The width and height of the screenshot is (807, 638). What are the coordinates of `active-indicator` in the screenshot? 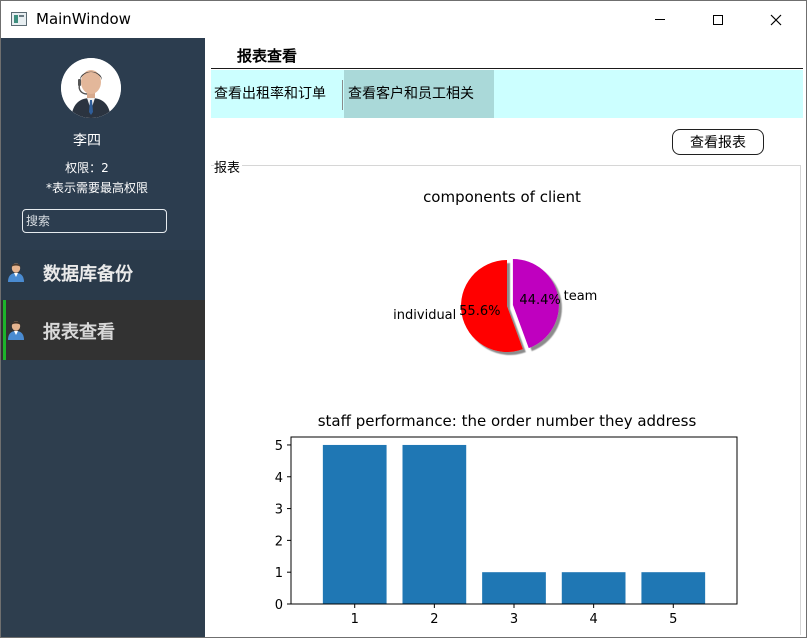 It's located at (4, 330).